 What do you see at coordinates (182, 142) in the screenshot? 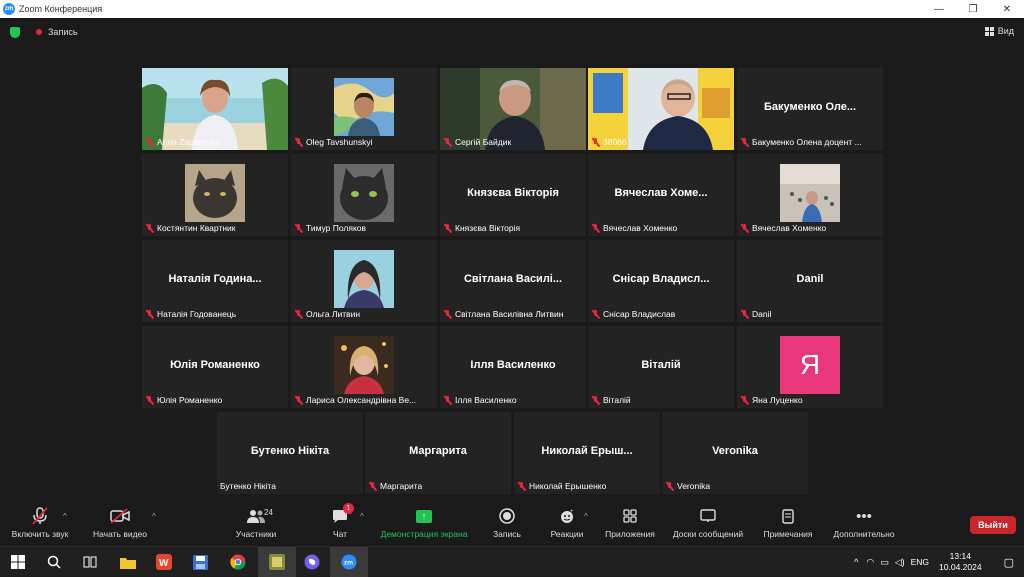
I see `participant-name-label: Anna Zaparenko` at bounding box center [182, 142].